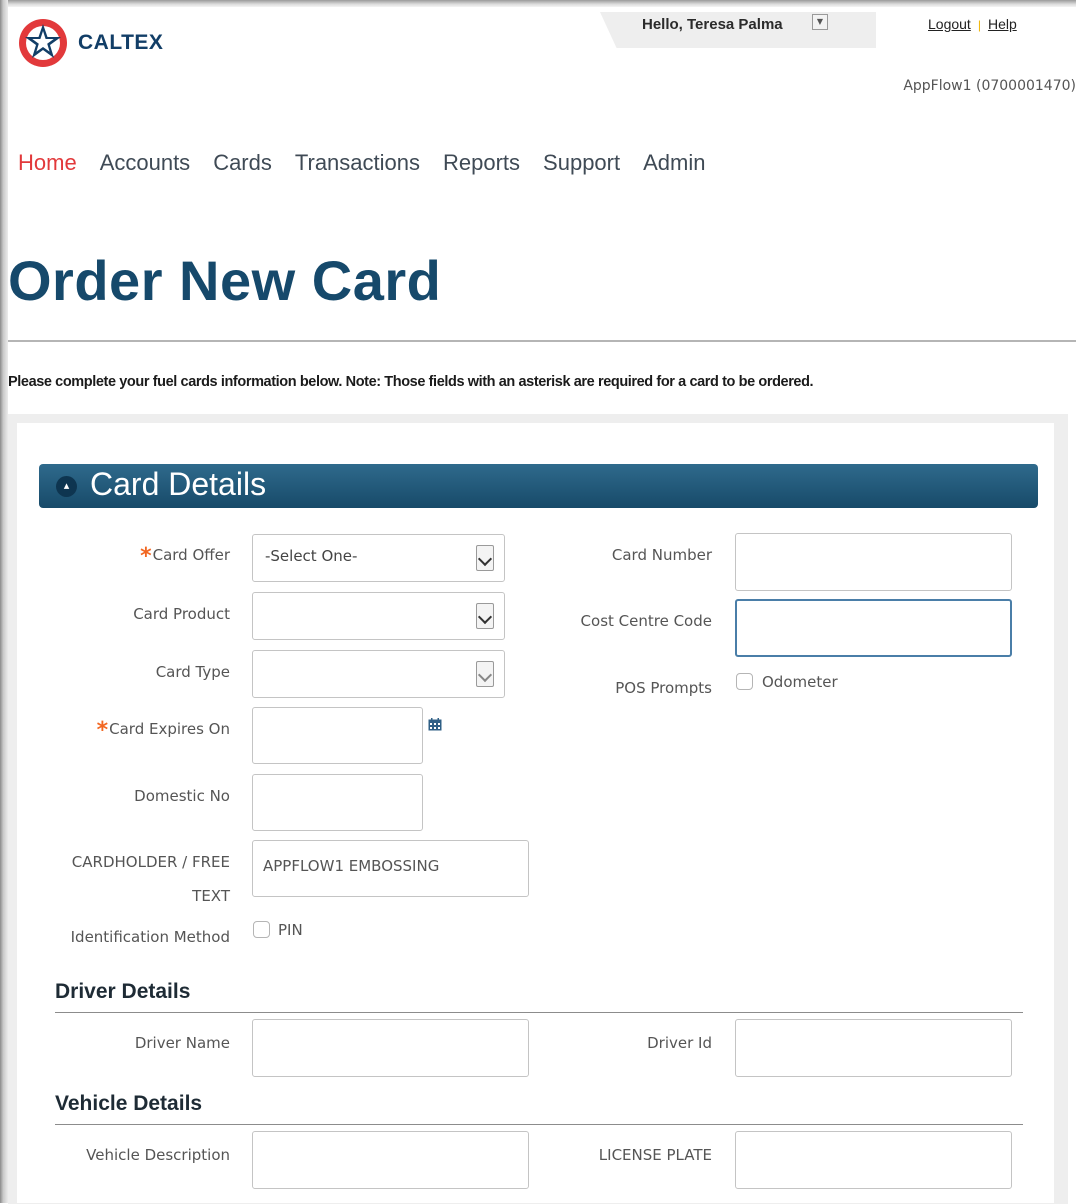 This screenshot has height=1204, width=1076. What do you see at coordinates (43, 43) in the screenshot?
I see `caltex-star-logo-icon` at bounding box center [43, 43].